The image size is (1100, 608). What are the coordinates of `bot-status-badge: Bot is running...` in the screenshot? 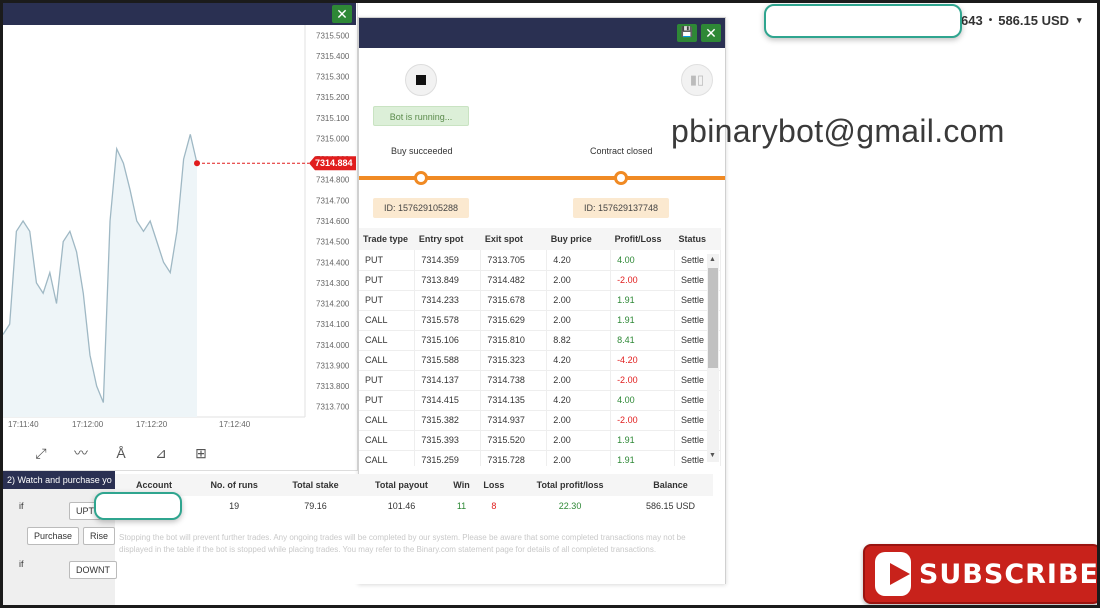 It's located at (421, 116).